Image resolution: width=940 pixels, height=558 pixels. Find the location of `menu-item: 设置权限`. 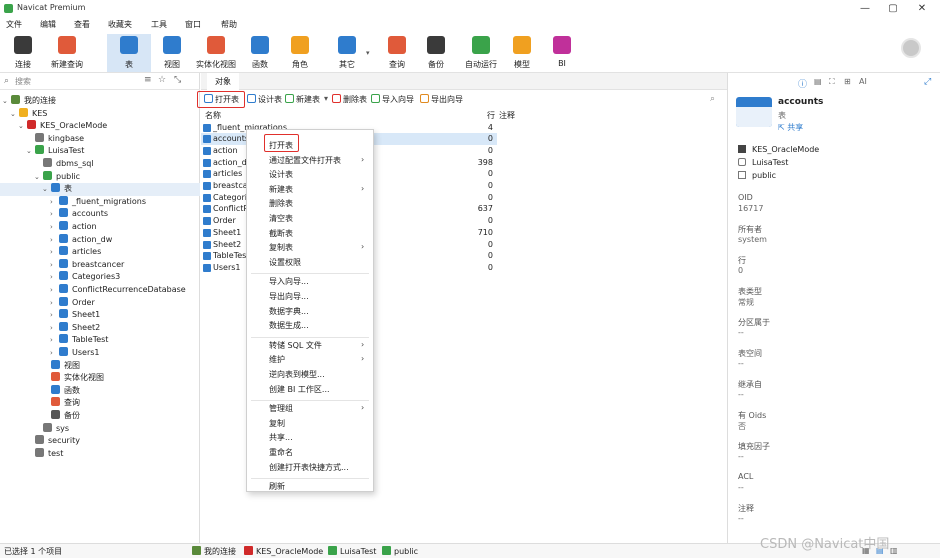

menu-item: 设置权限 is located at coordinates (285, 262).